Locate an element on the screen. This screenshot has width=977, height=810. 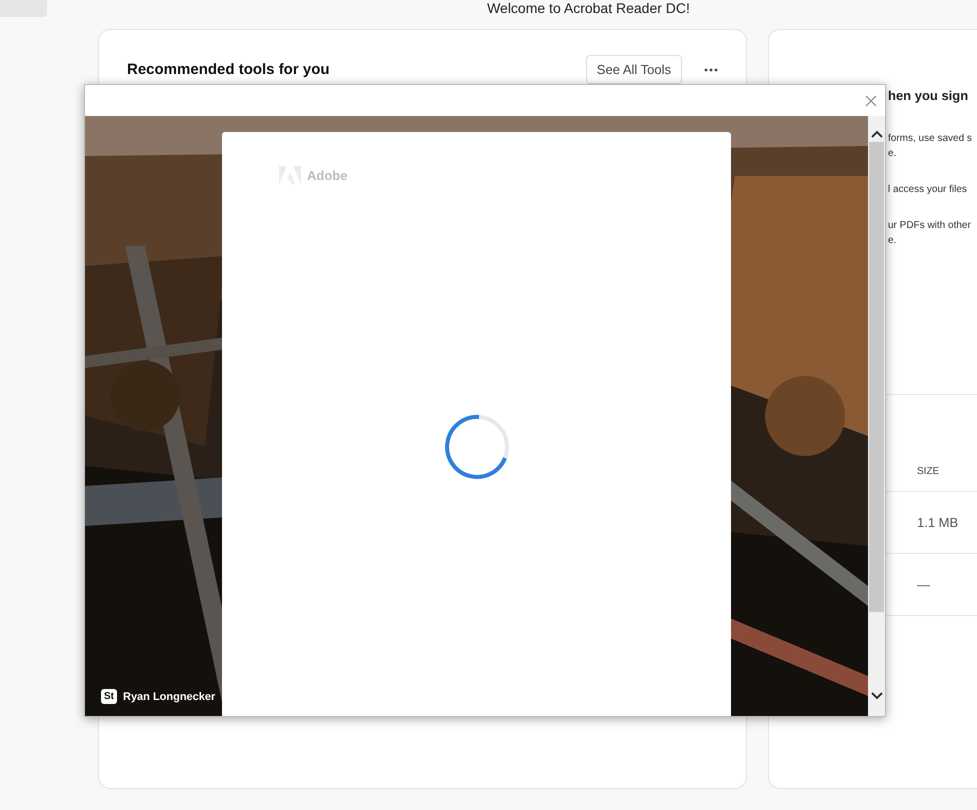
scrollbar is located at coordinates (876, 416).